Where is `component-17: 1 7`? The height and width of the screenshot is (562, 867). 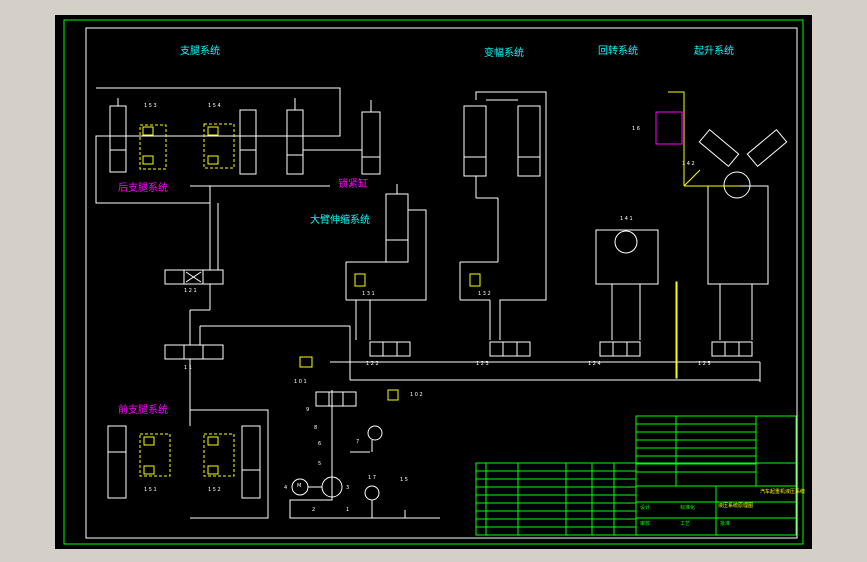
component-17: 1 7 is located at coordinates (372, 478).